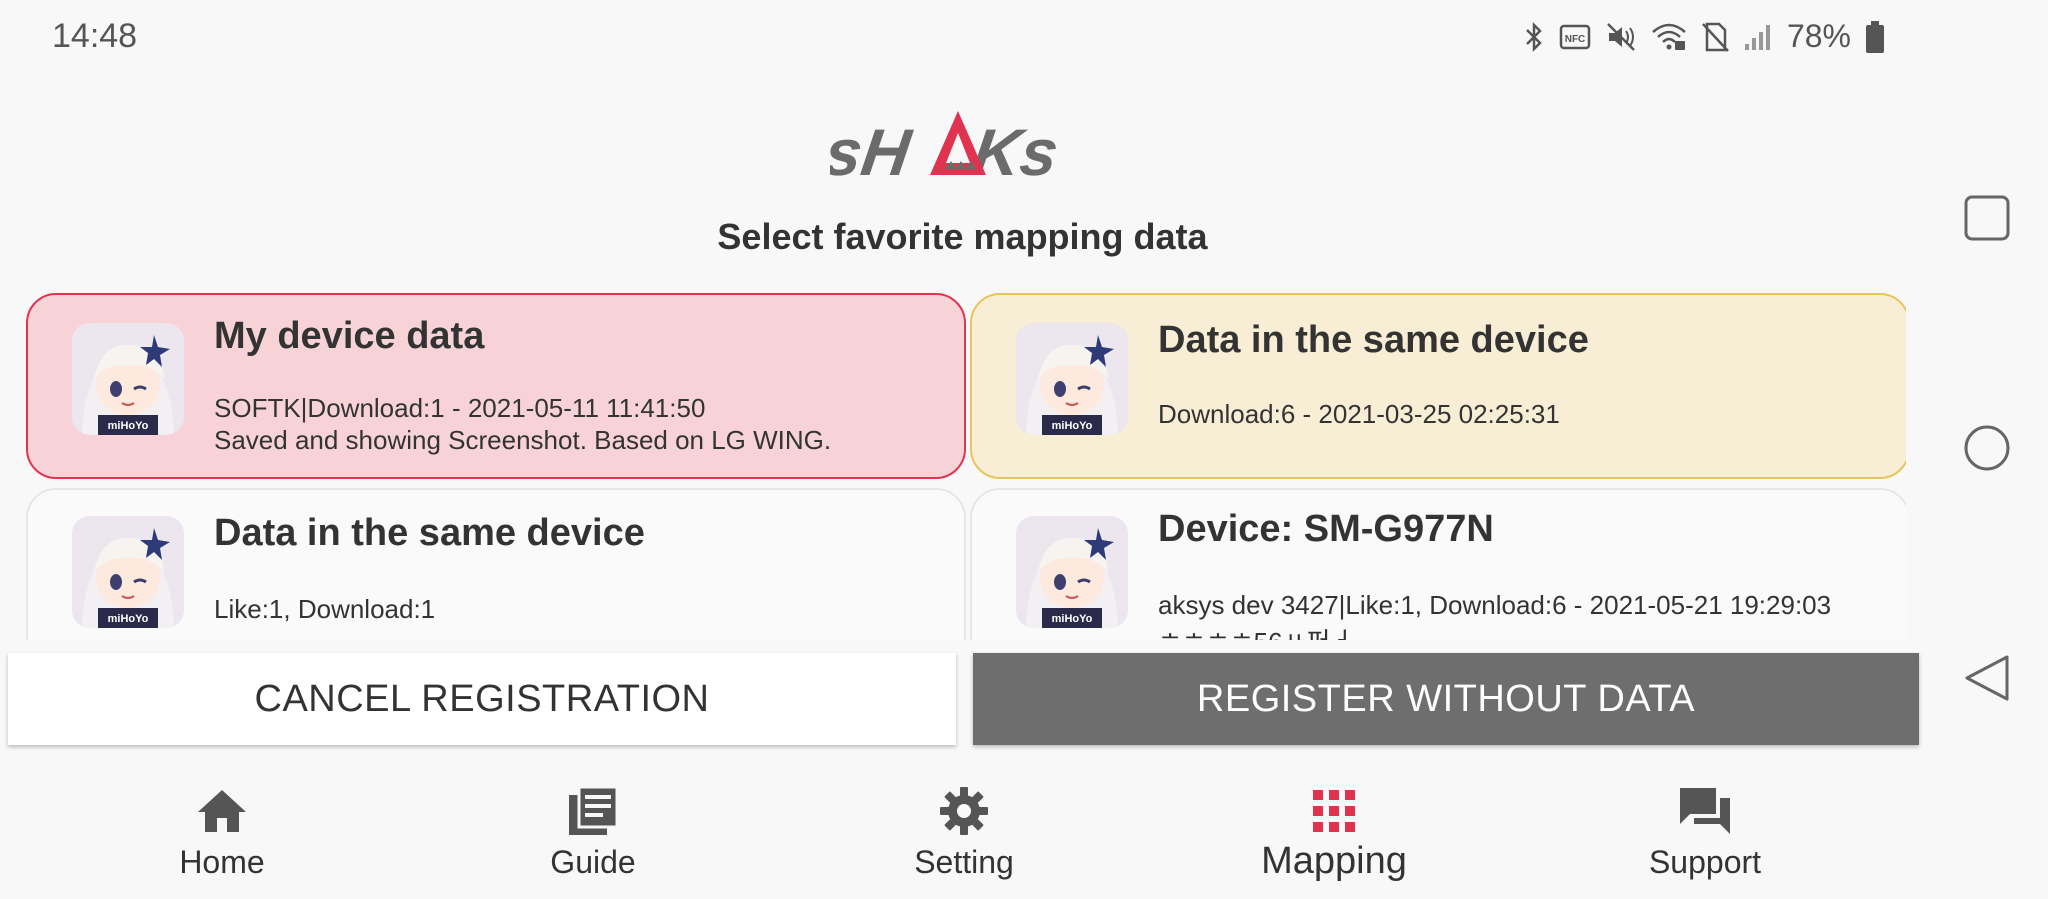 Image resolution: width=2048 pixels, height=899 pixels. I want to click on system-nav-rail, so click(1986, 449).